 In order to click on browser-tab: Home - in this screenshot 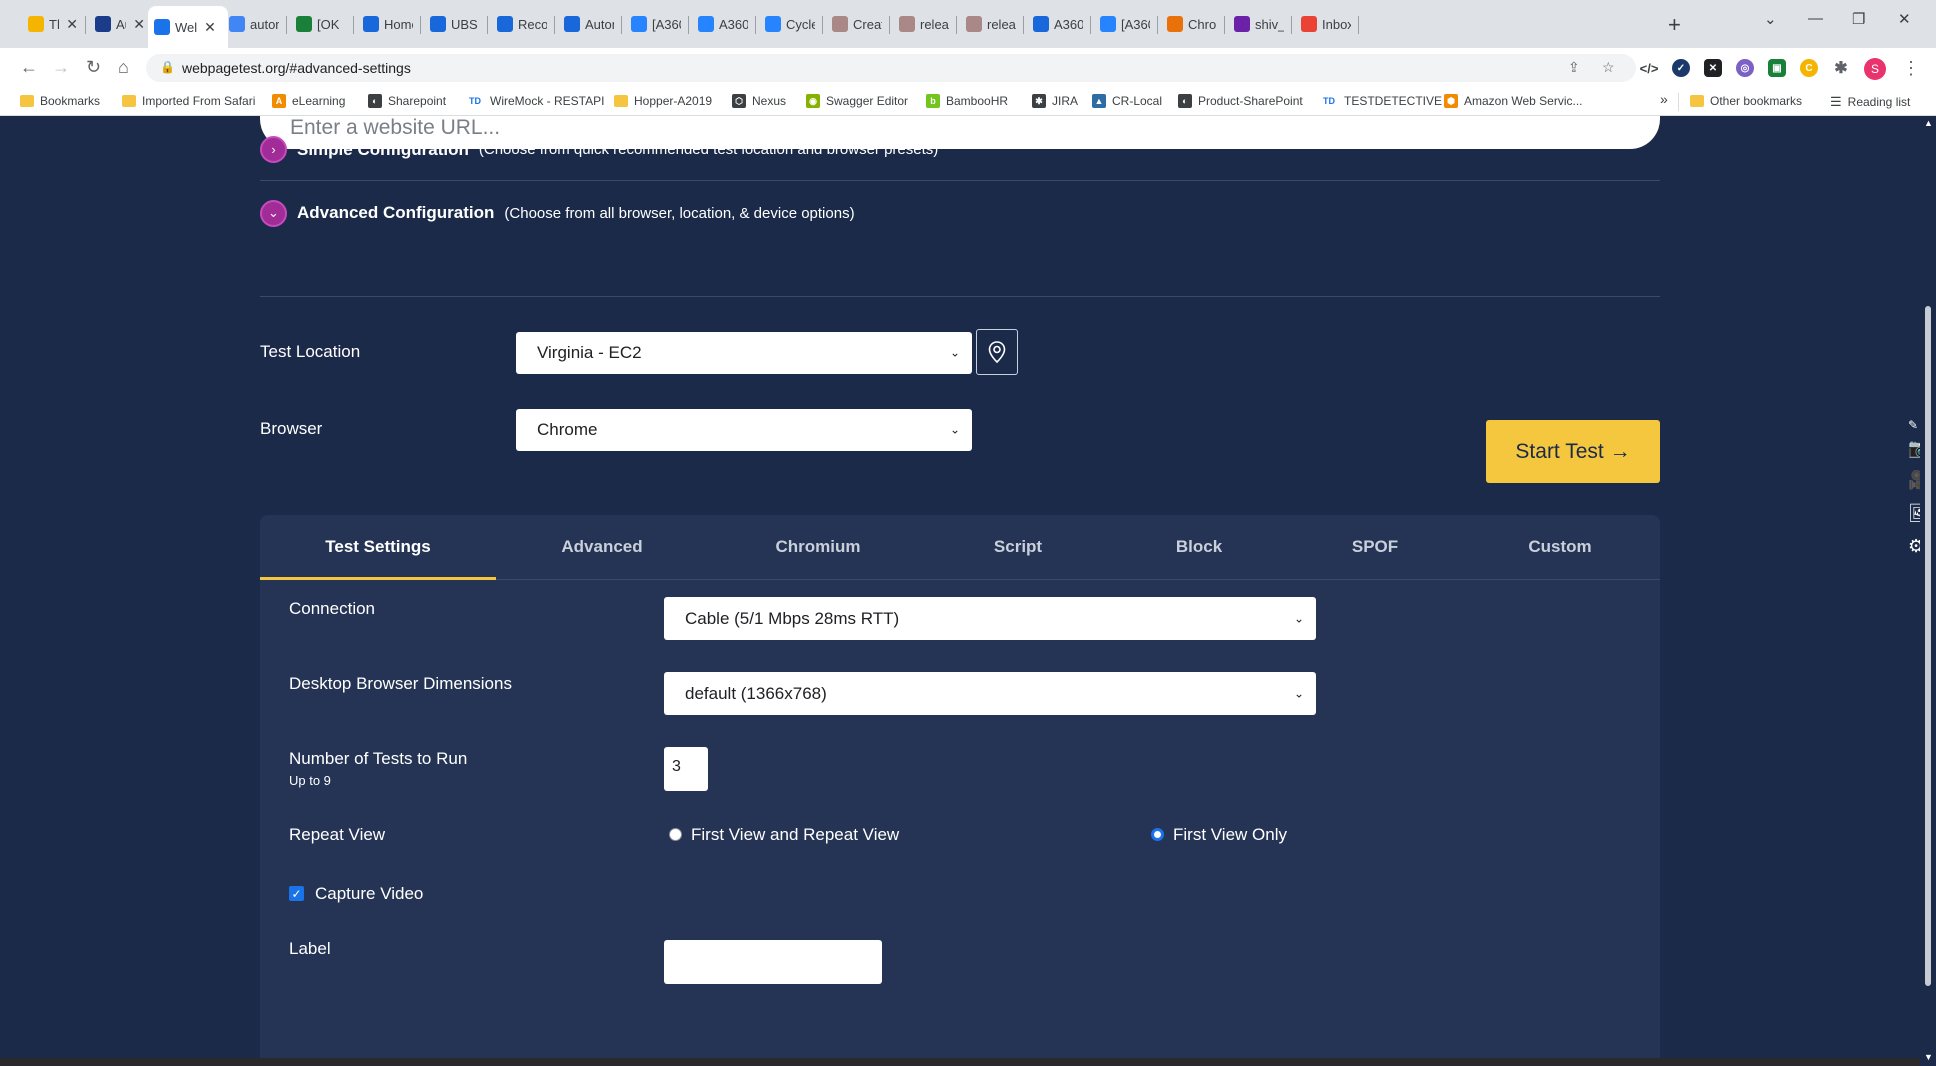, I will do `click(388, 24)`.